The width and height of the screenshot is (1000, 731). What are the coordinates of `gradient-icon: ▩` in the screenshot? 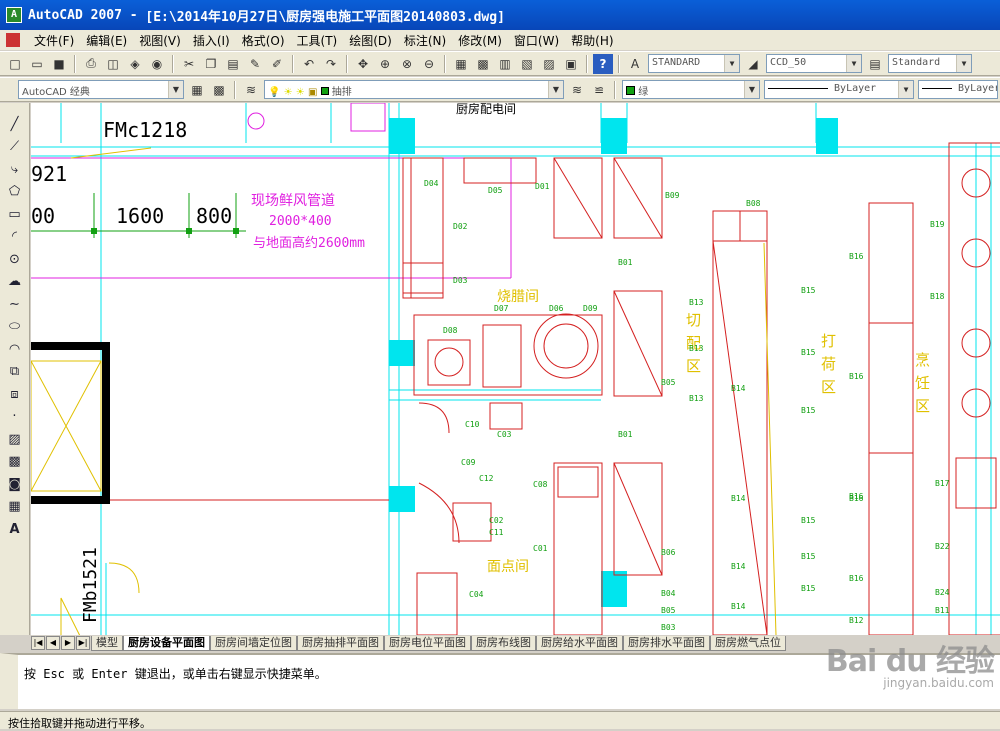 It's located at (15, 462).